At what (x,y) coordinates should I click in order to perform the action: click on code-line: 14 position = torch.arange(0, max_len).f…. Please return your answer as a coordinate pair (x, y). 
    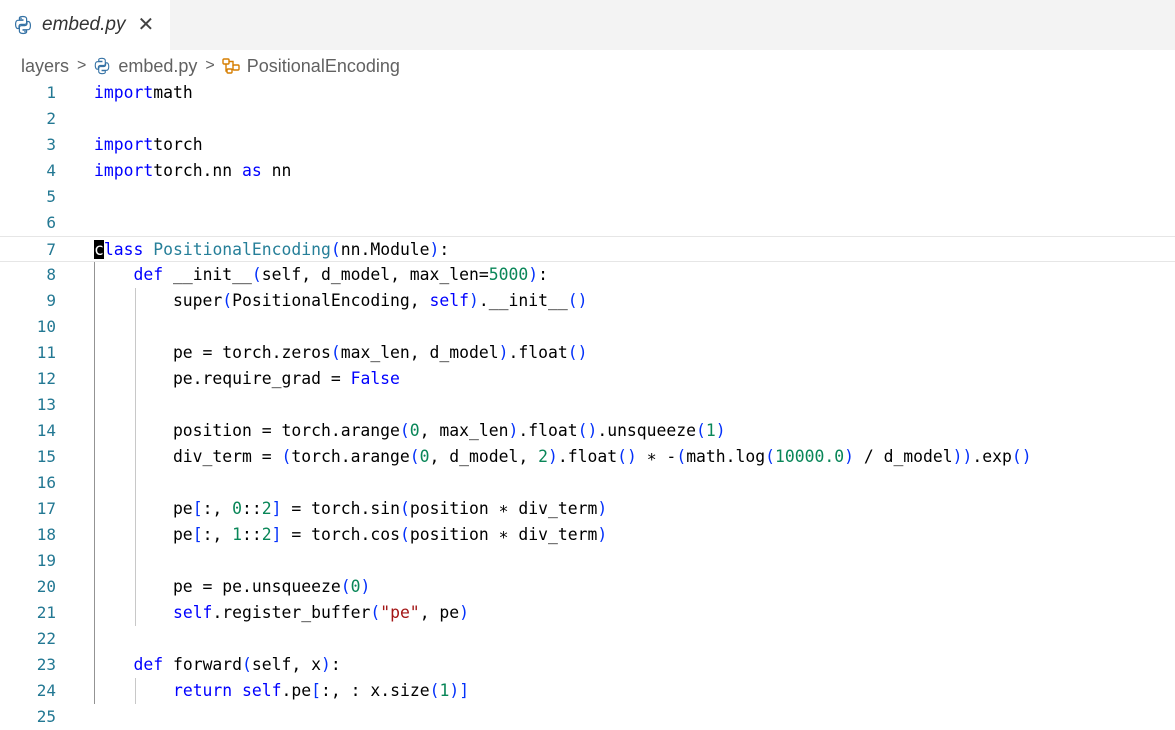
    Looking at the image, I should click on (587, 431).